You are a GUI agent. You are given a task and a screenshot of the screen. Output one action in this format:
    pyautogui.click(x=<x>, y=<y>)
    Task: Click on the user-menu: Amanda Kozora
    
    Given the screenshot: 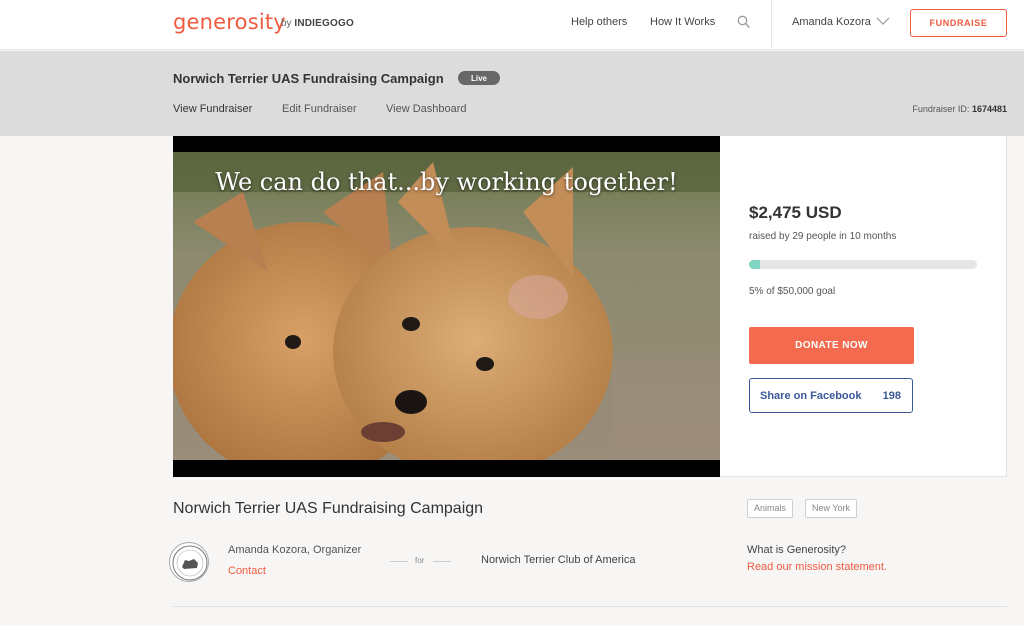 What is the action you would take?
    pyautogui.click(x=831, y=22)
    